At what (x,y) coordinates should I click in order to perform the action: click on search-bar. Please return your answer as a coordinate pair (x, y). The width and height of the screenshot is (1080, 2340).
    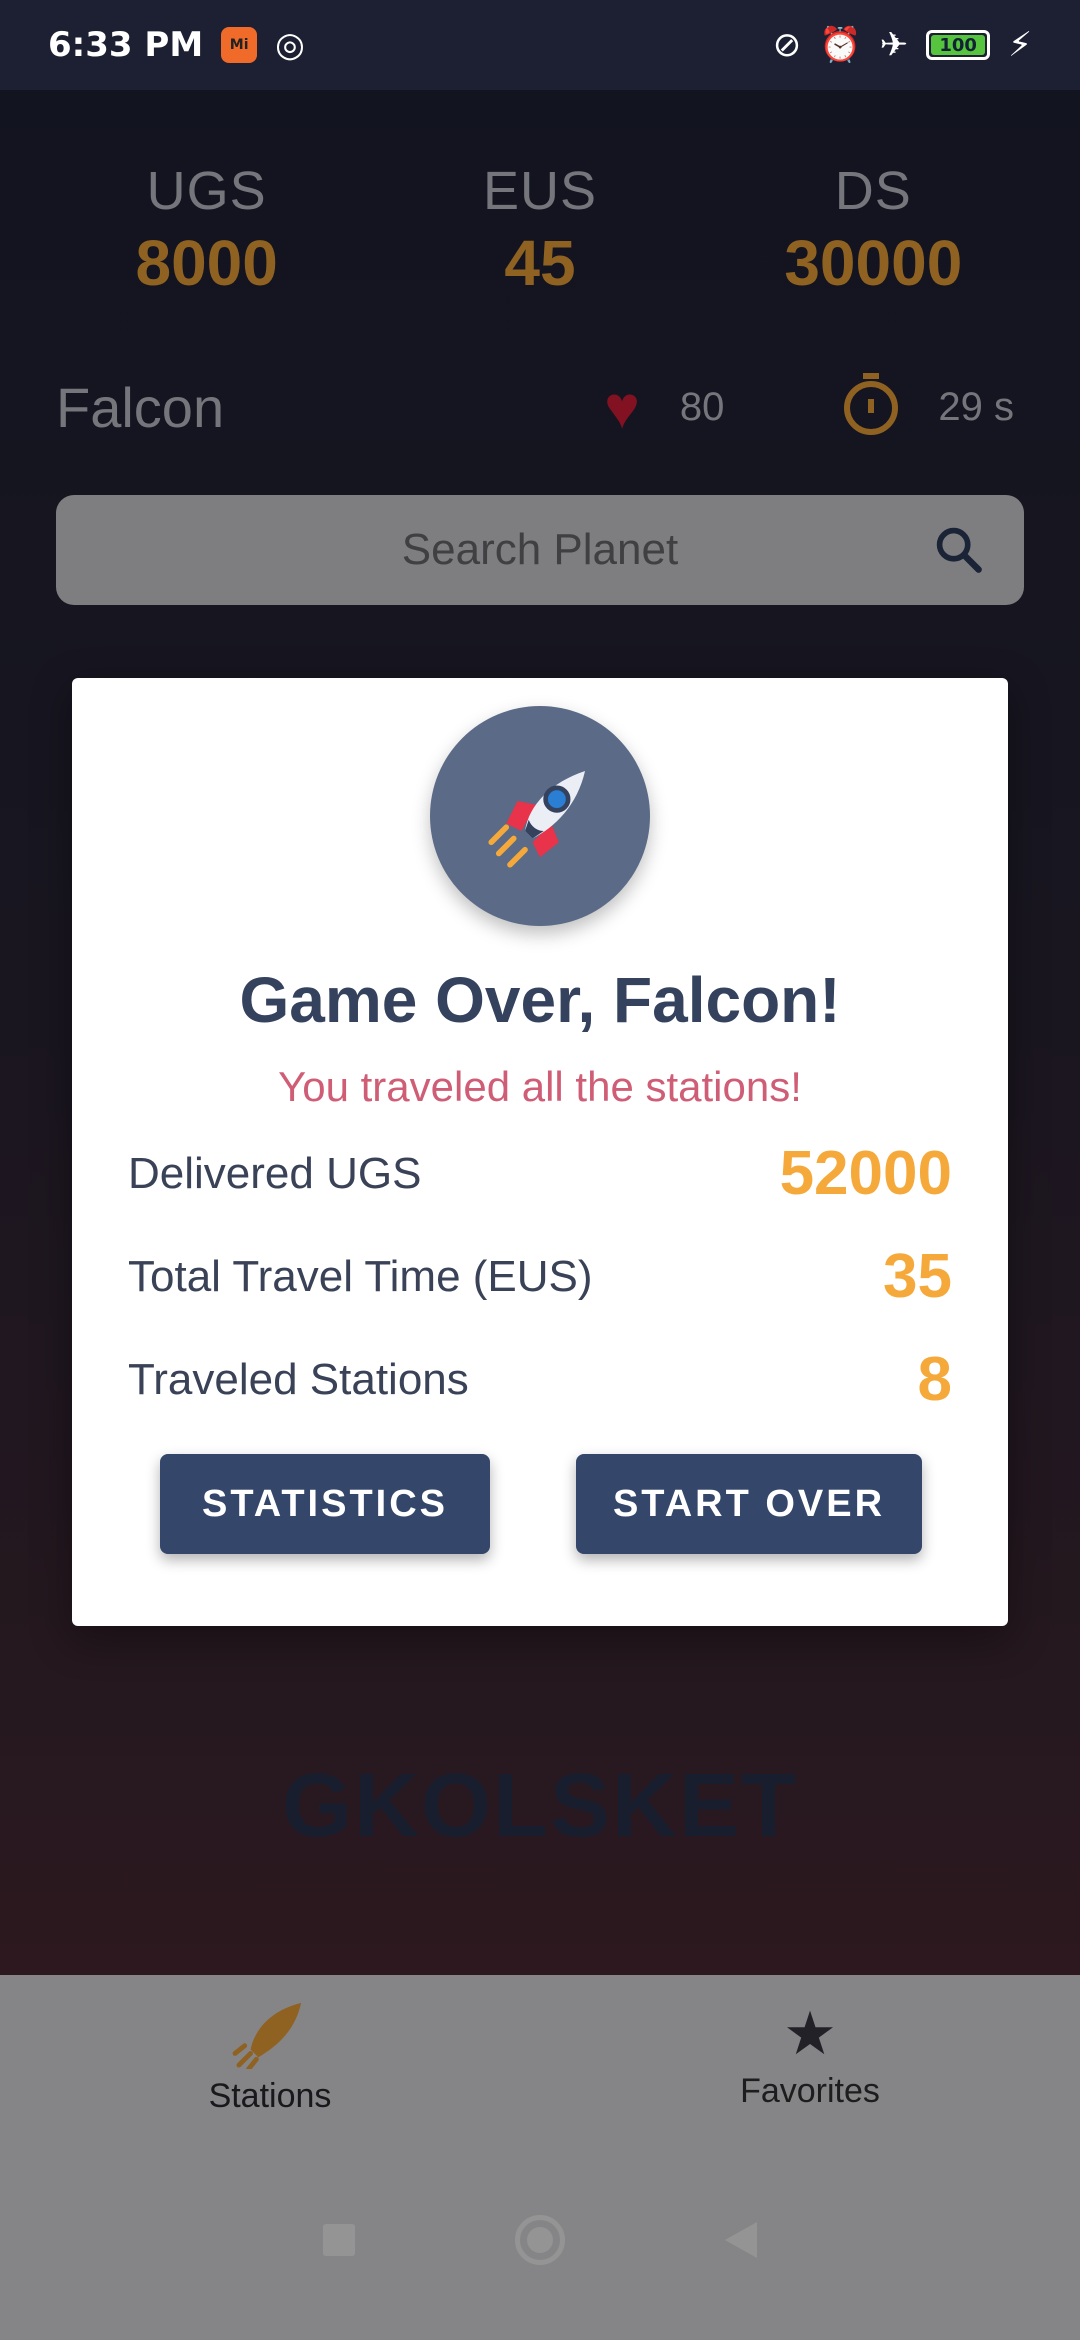
    Looking at the image, I should click on (540, 550).